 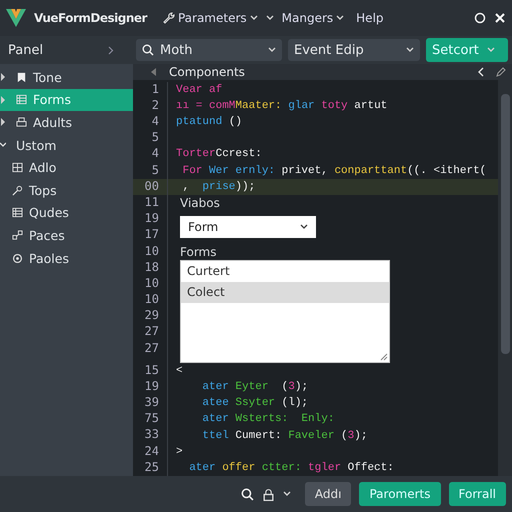 I want to click on circle-icon, so click(x=480, y=18).